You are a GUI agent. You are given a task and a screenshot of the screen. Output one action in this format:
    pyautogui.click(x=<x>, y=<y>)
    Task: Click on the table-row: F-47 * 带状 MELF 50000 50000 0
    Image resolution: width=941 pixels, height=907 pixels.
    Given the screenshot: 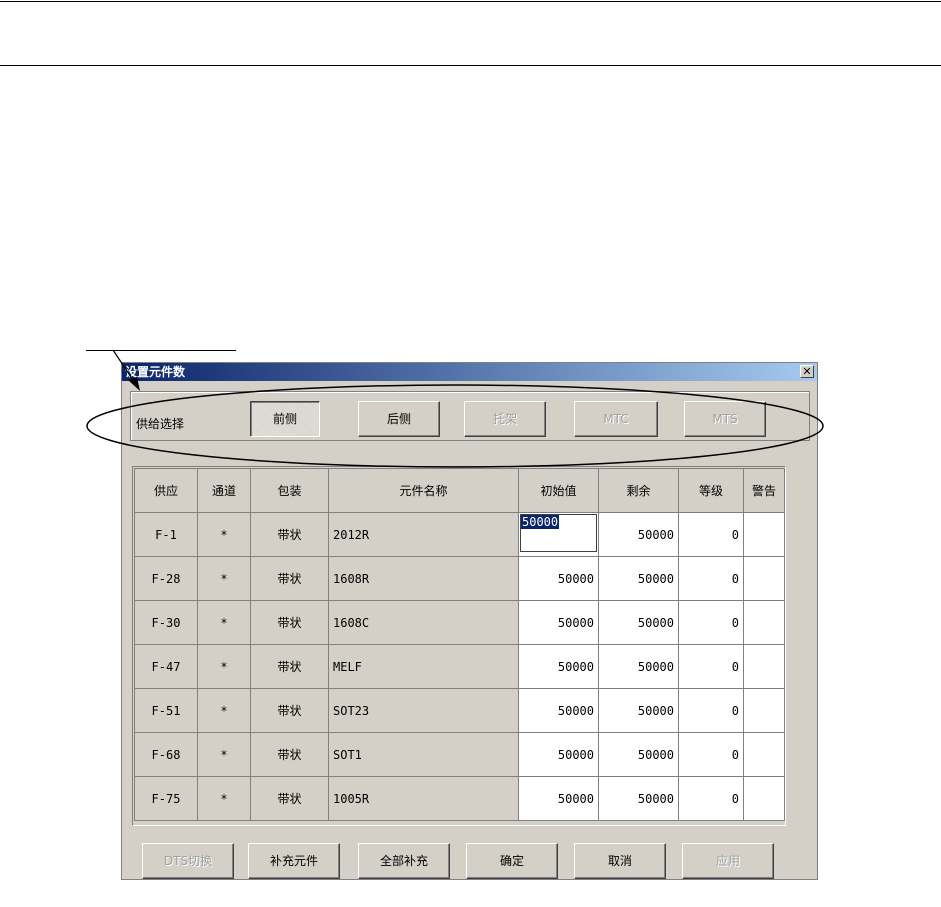 What is the action you would take?
    pyautogui.click(x=459, y=666)
    